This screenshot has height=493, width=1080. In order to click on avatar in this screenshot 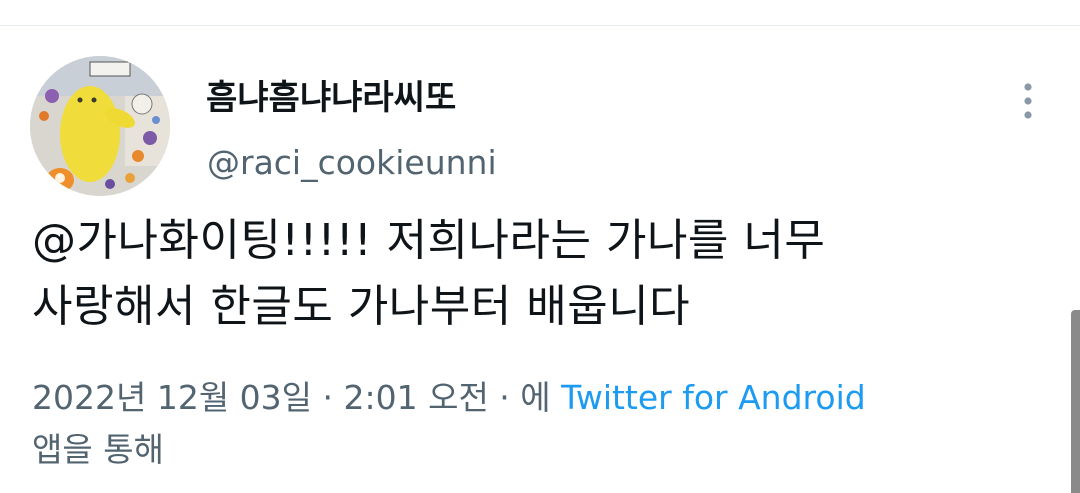, I will do `click(100, 126)`.